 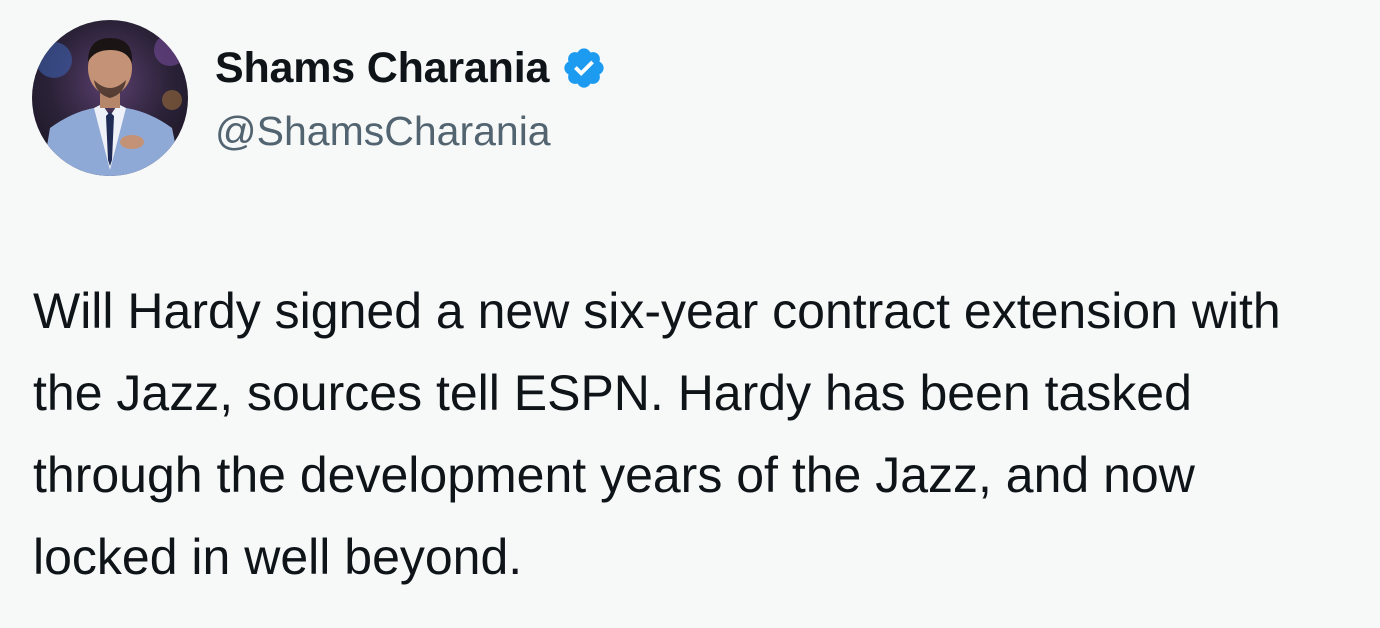 I want to click on avatar-photo, so click(x=110, y=98).